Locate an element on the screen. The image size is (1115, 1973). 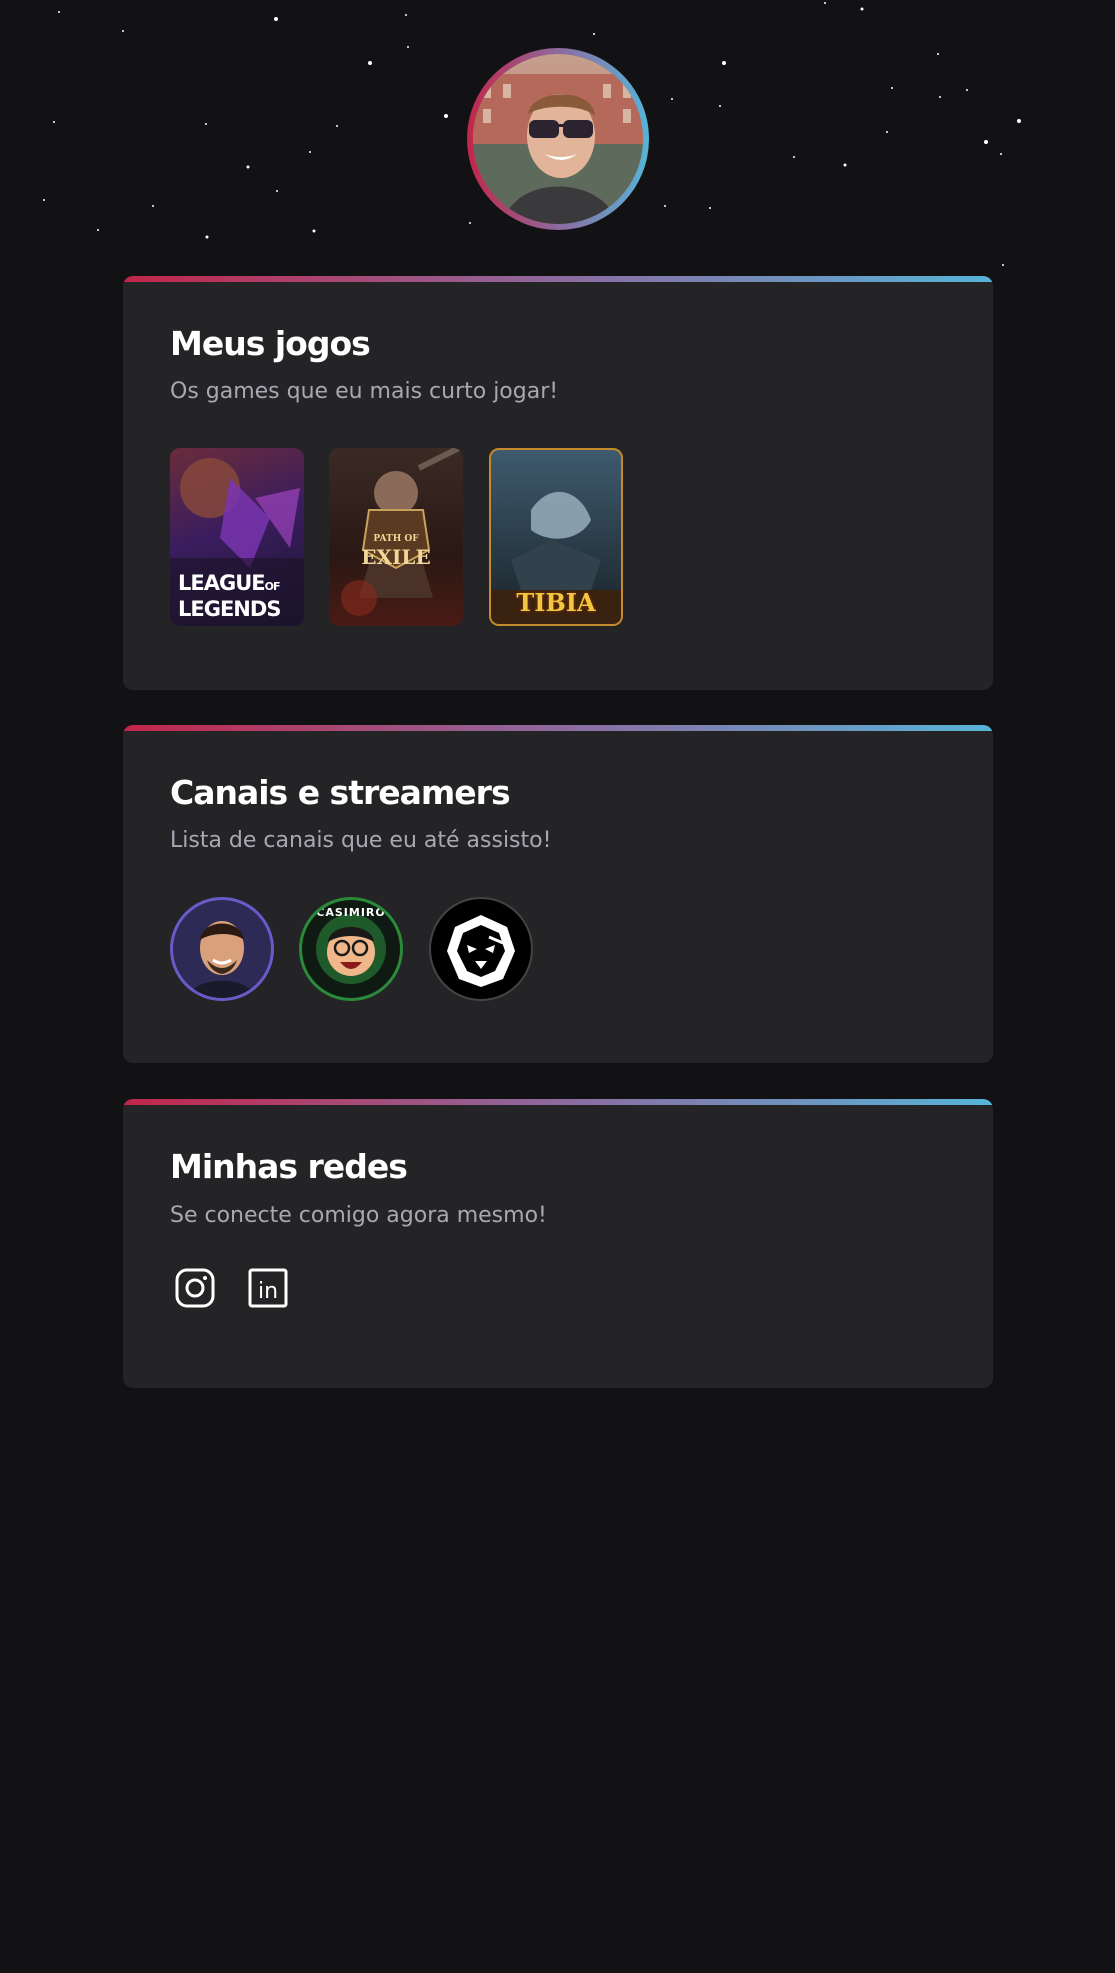
linkedin-icon: in is located at coordinates (268, 1288).